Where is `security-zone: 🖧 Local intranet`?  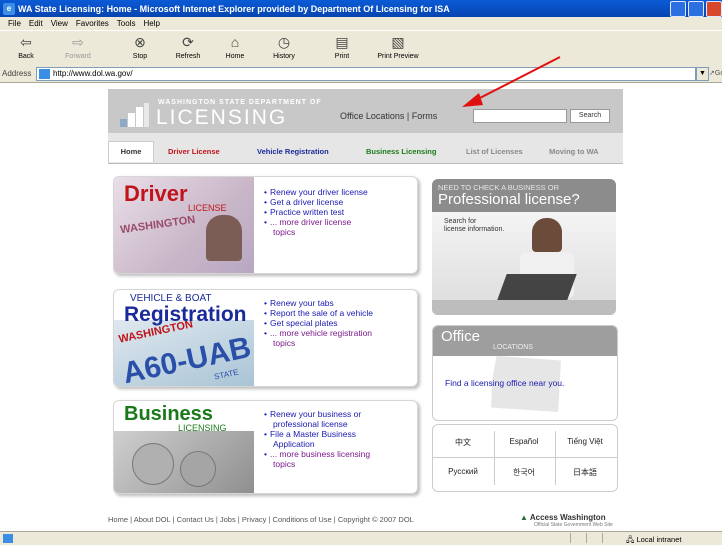
security-zone: 🖧 Local intranet is located at coordinates (654, 539).